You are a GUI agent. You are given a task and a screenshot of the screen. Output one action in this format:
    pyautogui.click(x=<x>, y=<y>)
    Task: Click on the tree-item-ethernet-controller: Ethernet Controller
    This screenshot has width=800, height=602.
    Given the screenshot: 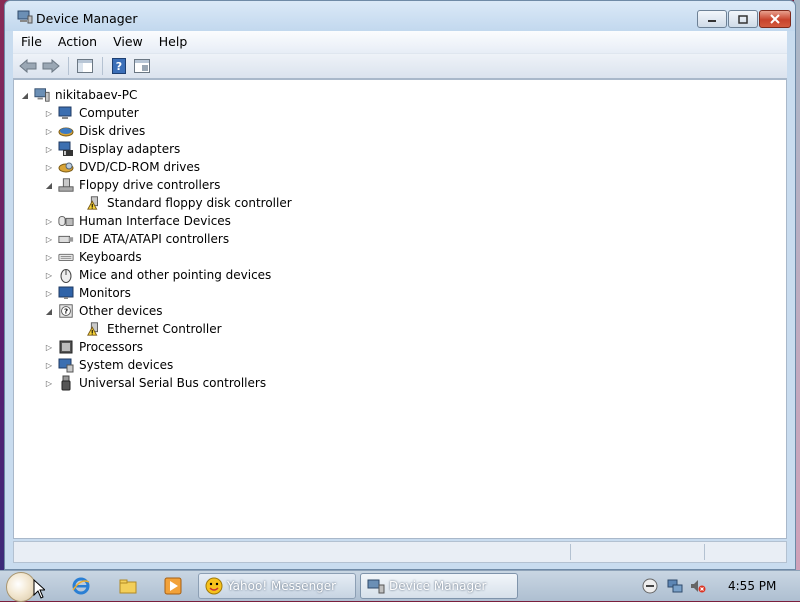 What is the action you would take?
    pyautogui.click(x=147, y=329)
    